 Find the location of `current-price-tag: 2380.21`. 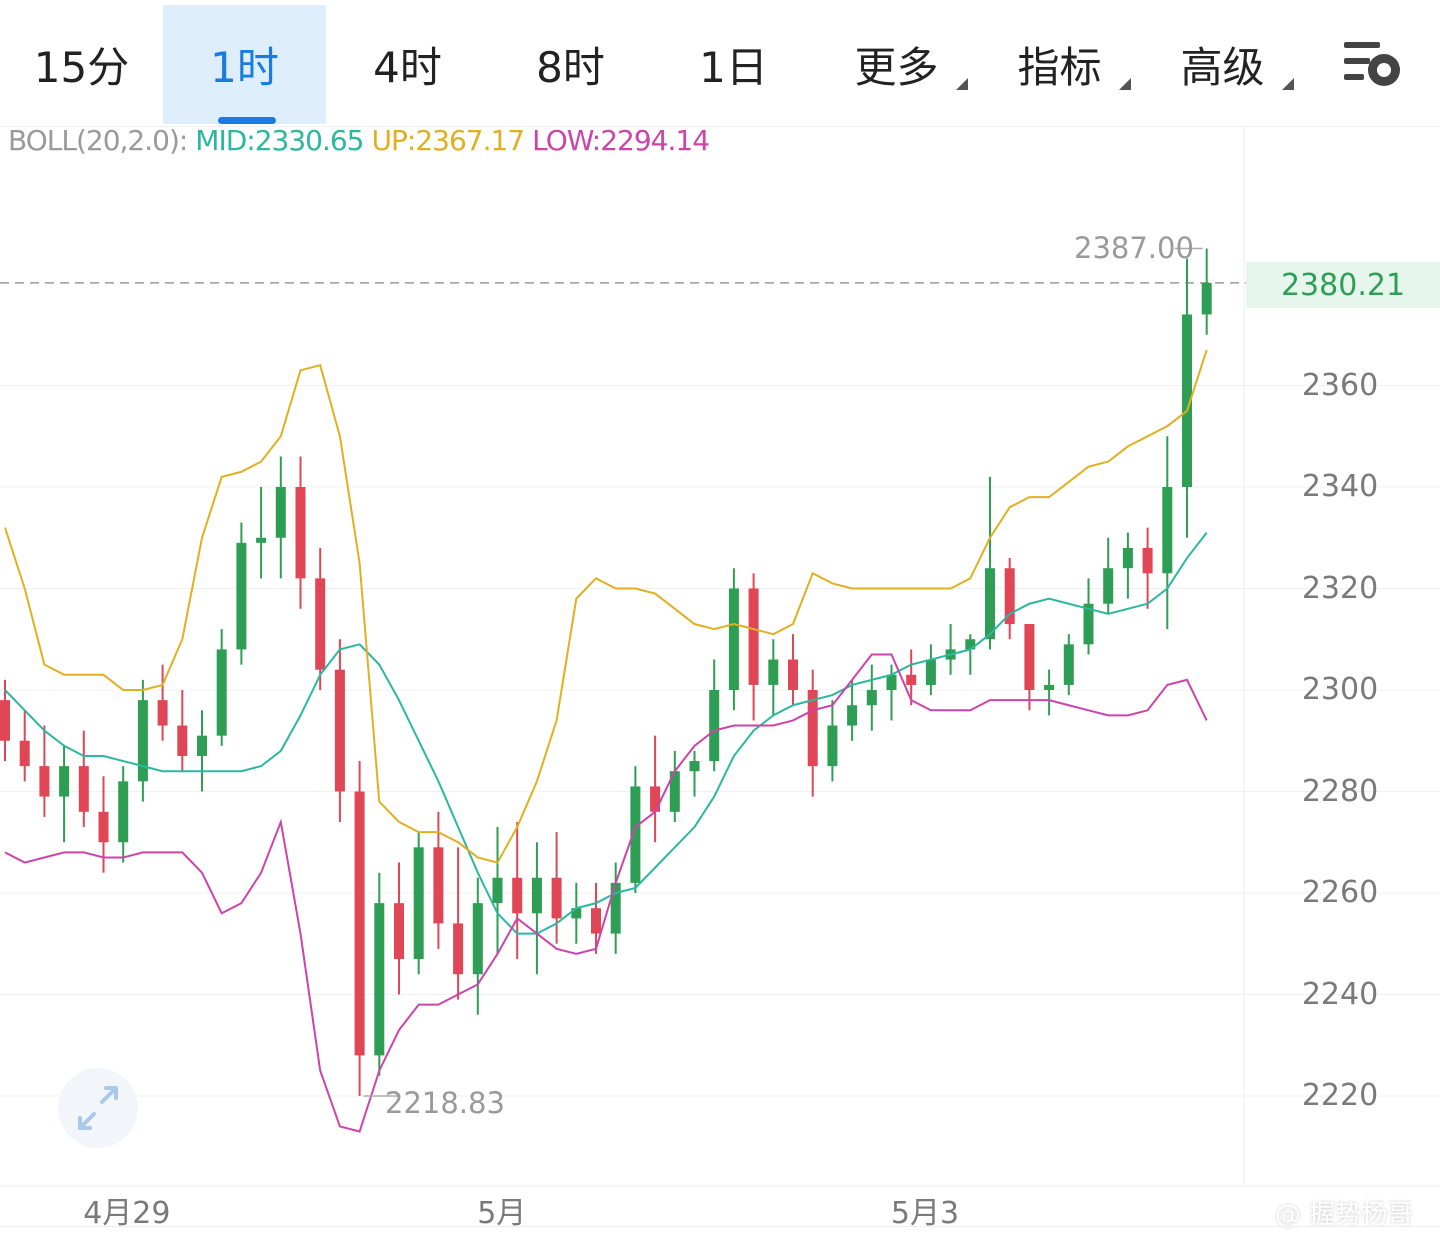

current-price-tag: 2380.21 is located at coordinates (1343, 285).